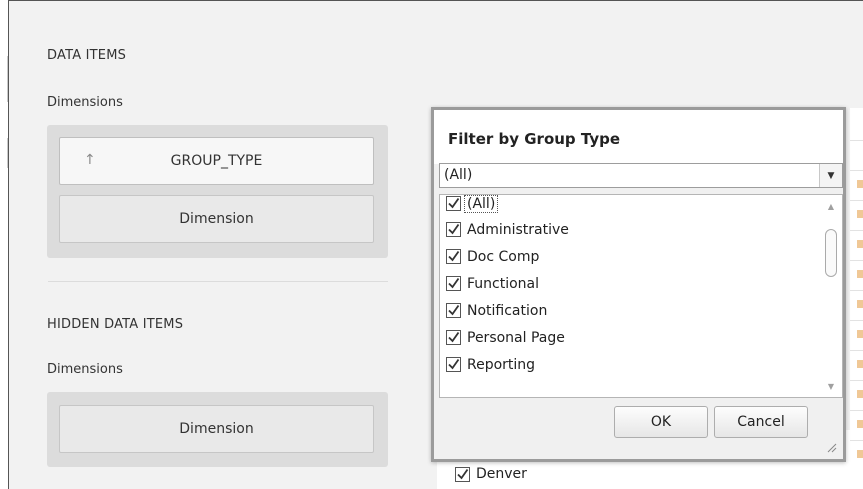 This screenshot has width=863, height=489. What do you see at coordinates (501, 474) in the screenshot?
I see `list-item-label: Denver` at bounding box center [501, 474].